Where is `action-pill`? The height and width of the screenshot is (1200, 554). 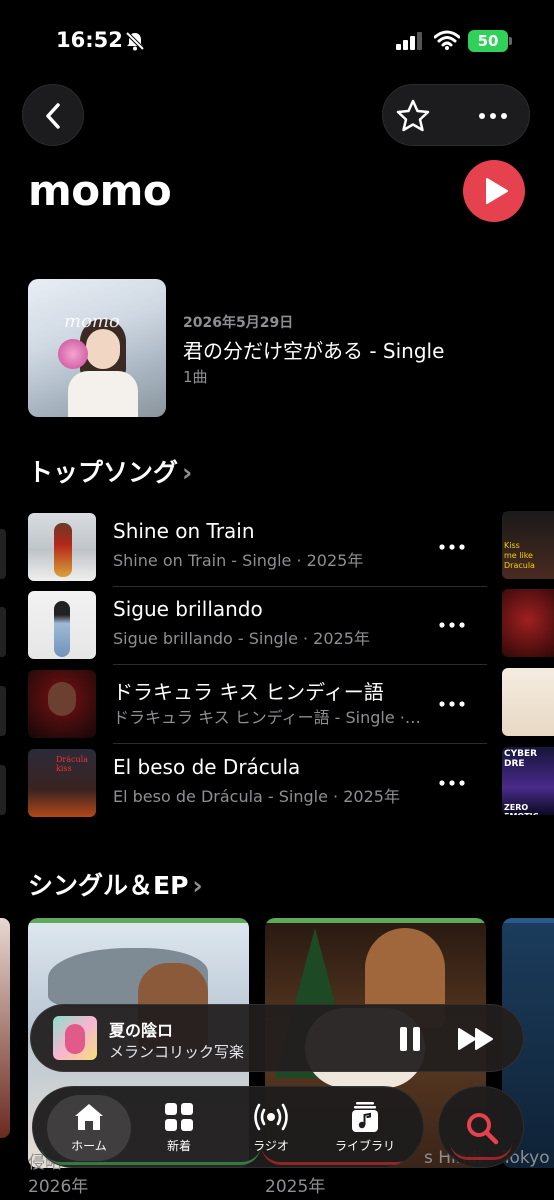
action-pill is located at coordinates (456, 115).